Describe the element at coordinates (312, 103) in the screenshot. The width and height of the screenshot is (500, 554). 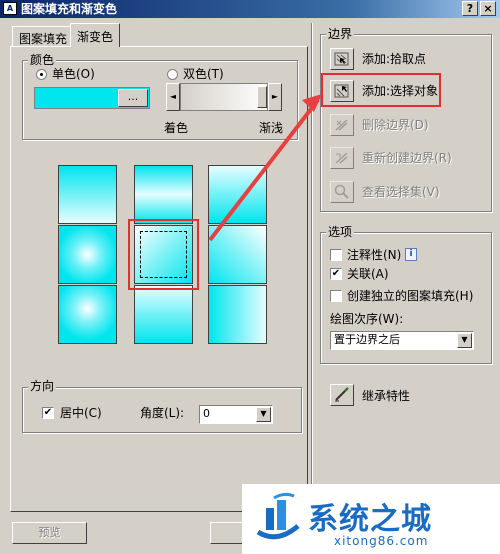
I see `arrow-head-icon` at that location.